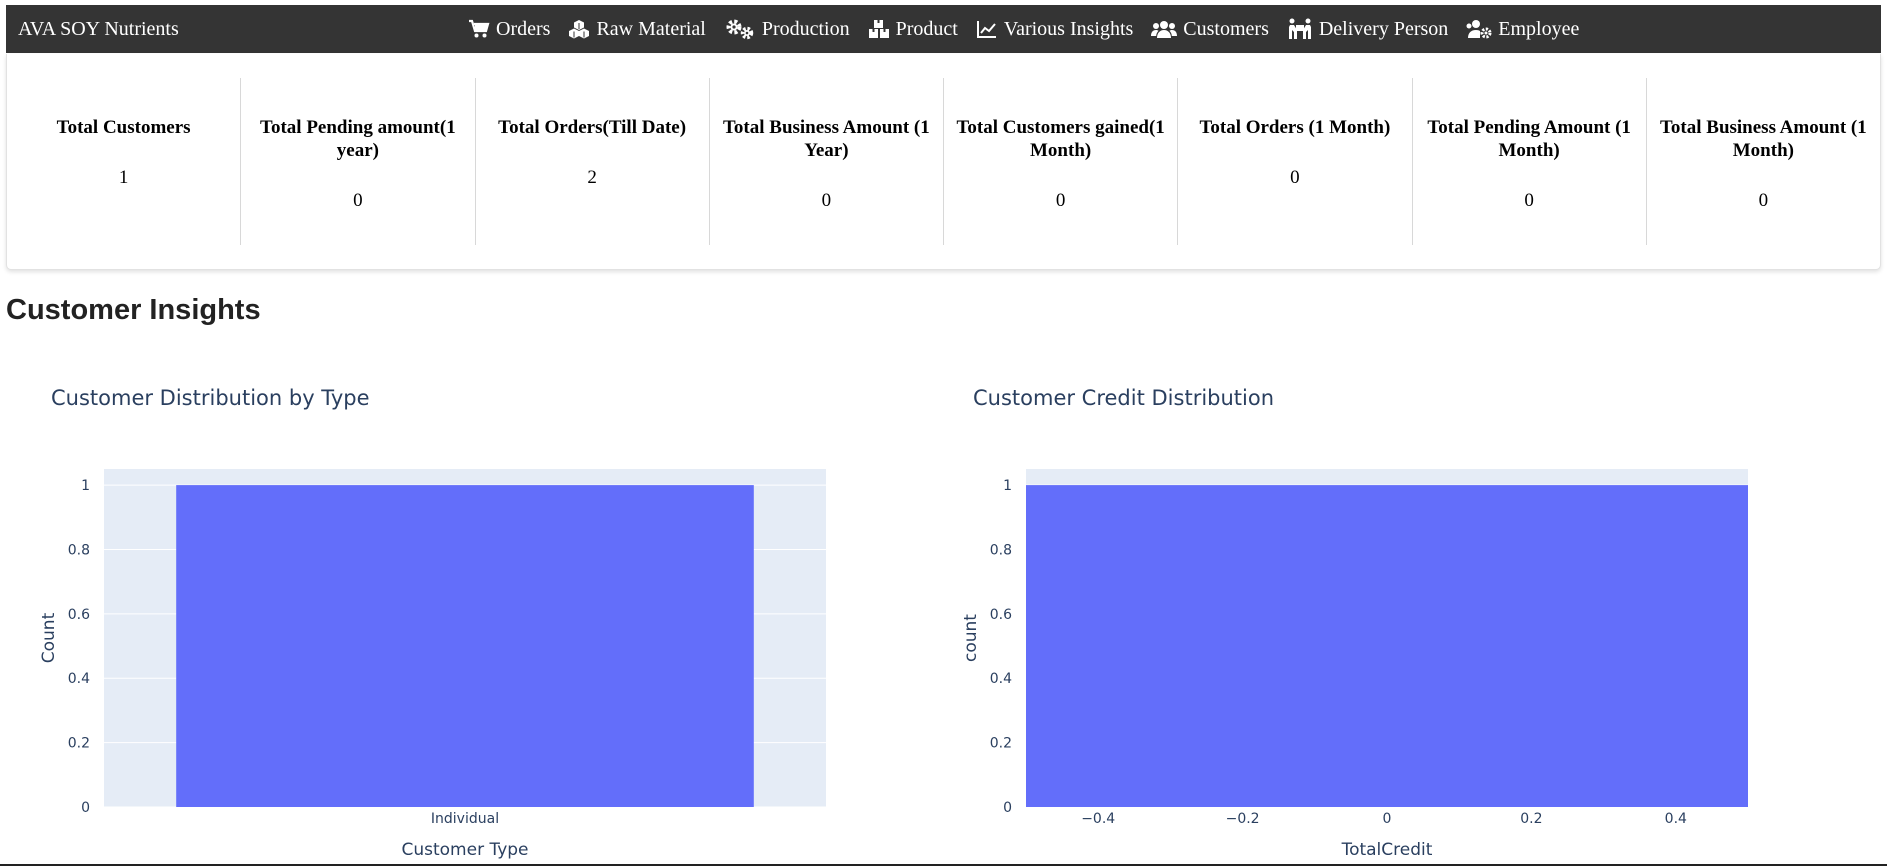 Image resolution: width=1887 pixels, height=866 pixels. What do you see at coordinates (123, 161) in the screenshot?
I see `stat-total-customers: Total Customers 1` at bounding box center [123, 161].